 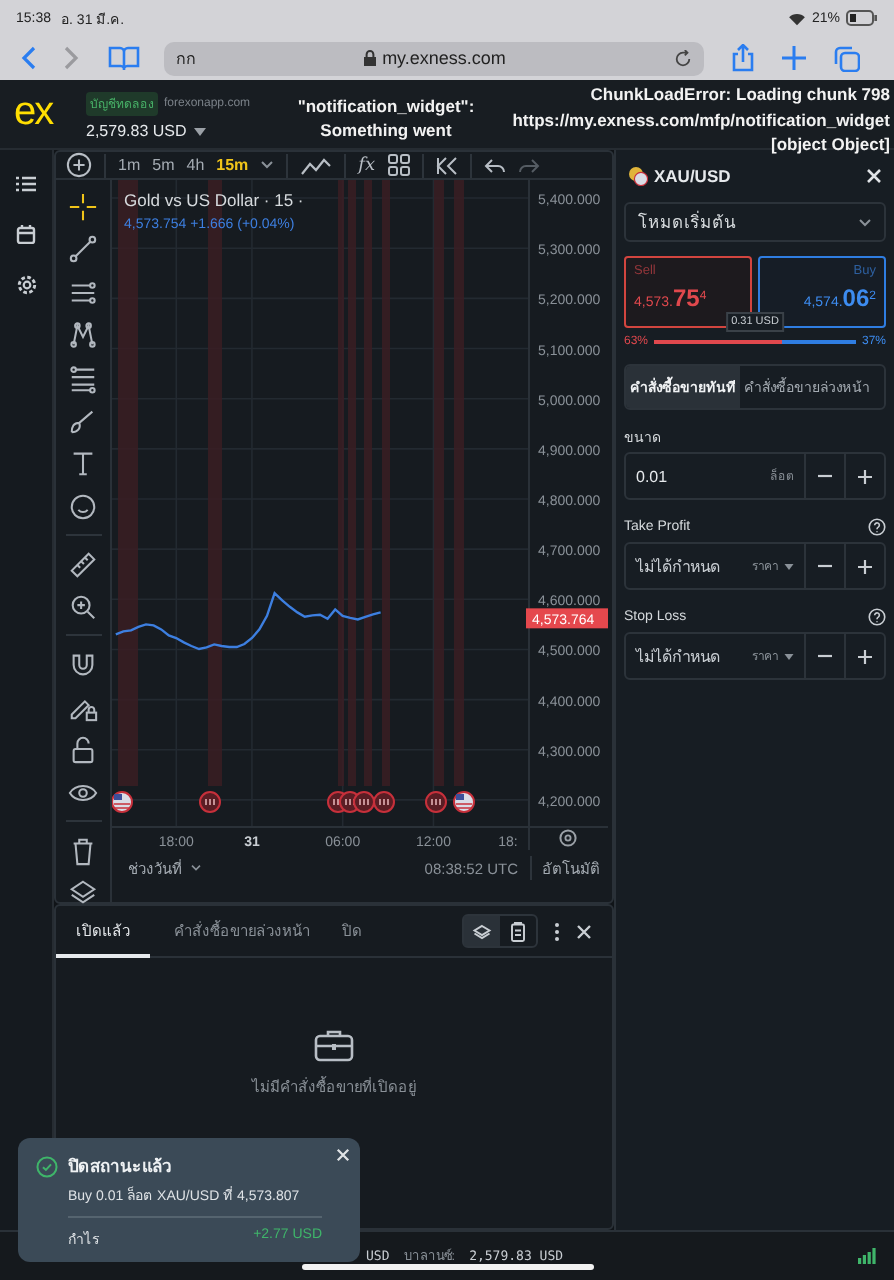 What do you see at coordinates (796, 18) in the screenshot?
I see `wifi-icon` at bounding box center [796, 18].